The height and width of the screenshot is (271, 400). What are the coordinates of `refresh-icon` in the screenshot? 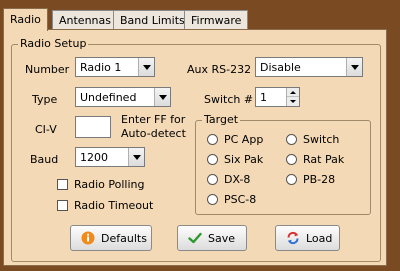 It's located at (293, 238).